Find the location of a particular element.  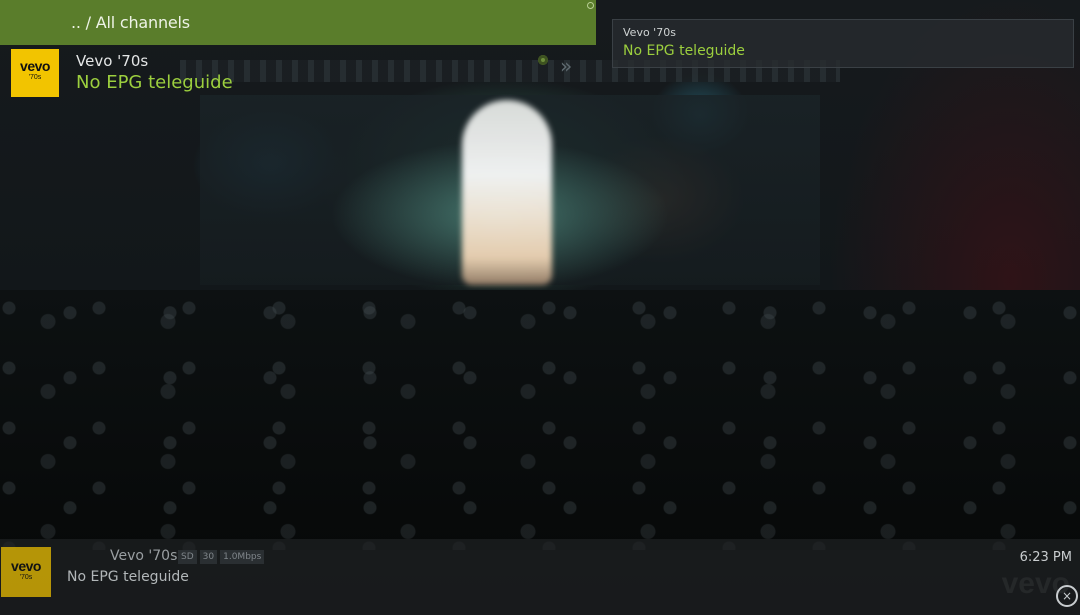

logo-brand: vevo is located at coordinates (35, 66).